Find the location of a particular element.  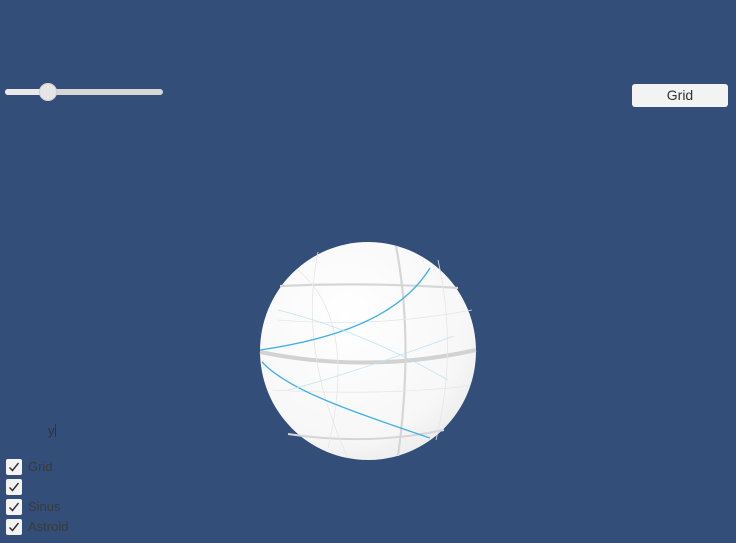

toggle-label: Sinus is located at coordinates (44, 506).